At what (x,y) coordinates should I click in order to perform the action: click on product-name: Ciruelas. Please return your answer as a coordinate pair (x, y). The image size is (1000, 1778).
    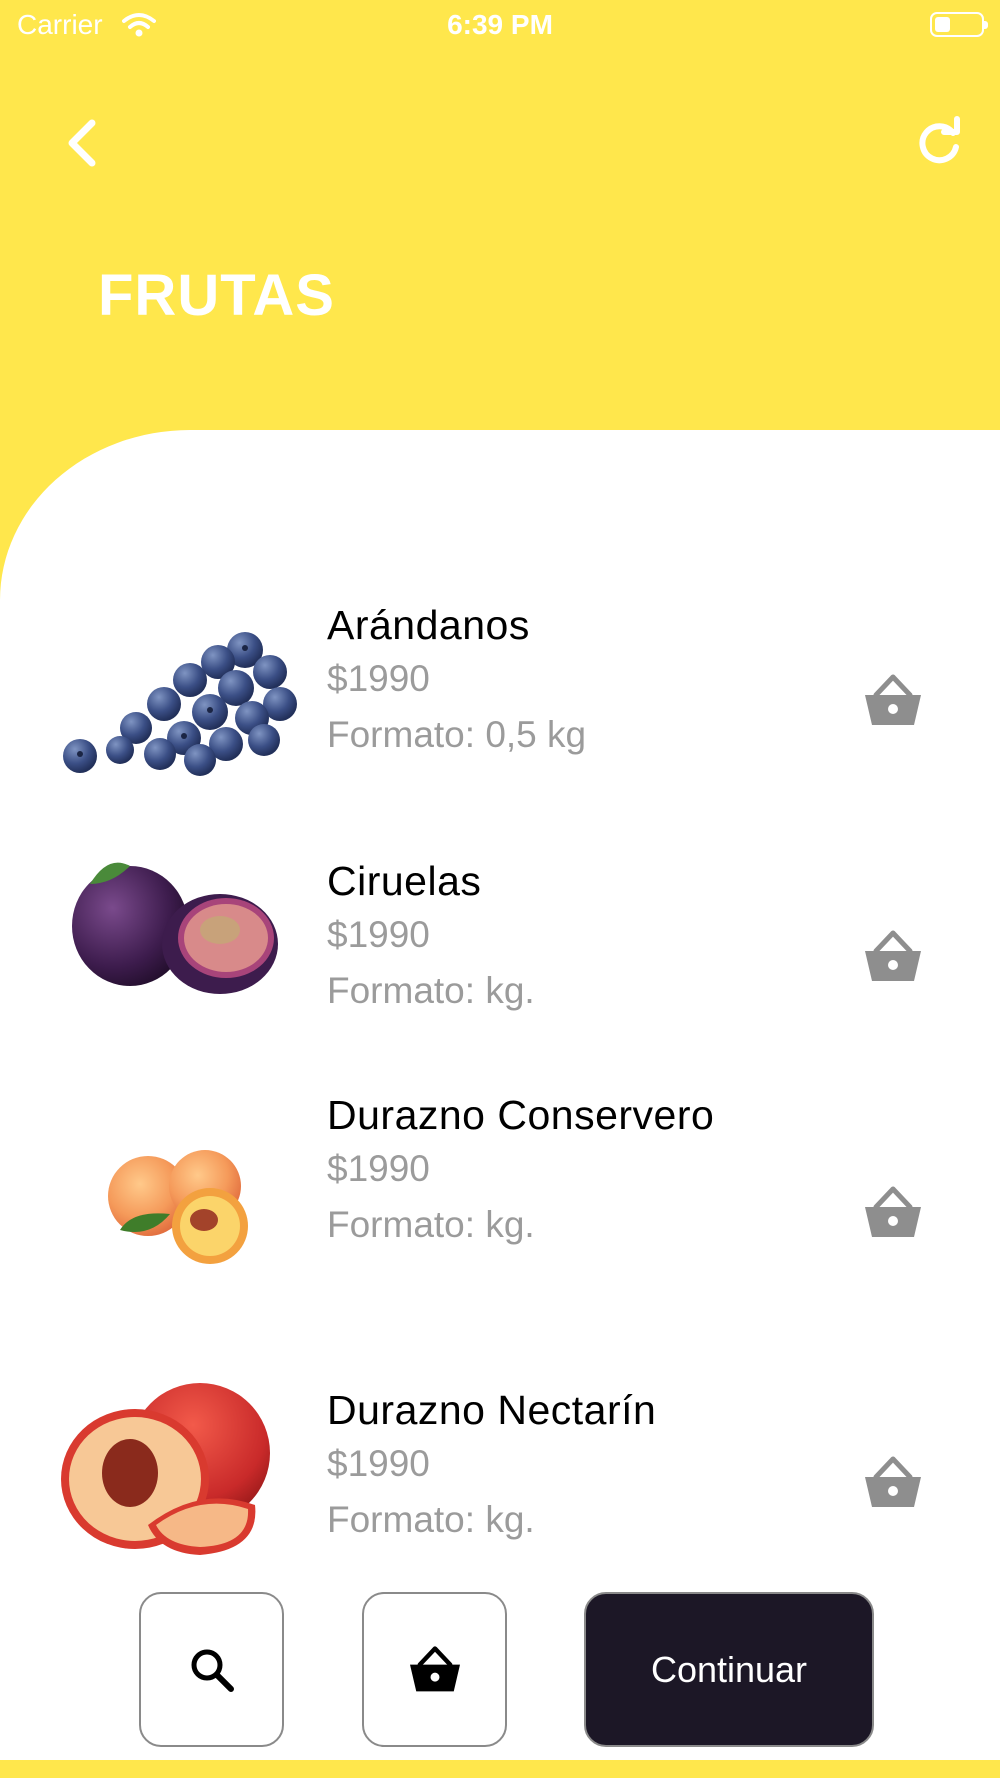
    Looking at the image, I should click on (404, 881).